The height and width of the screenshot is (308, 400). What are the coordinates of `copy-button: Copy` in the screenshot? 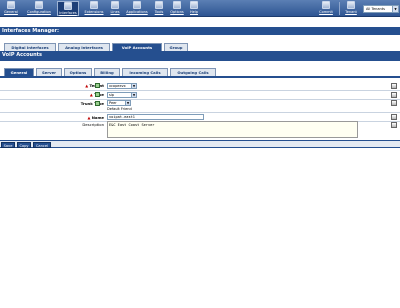 It's located at (24, 145).